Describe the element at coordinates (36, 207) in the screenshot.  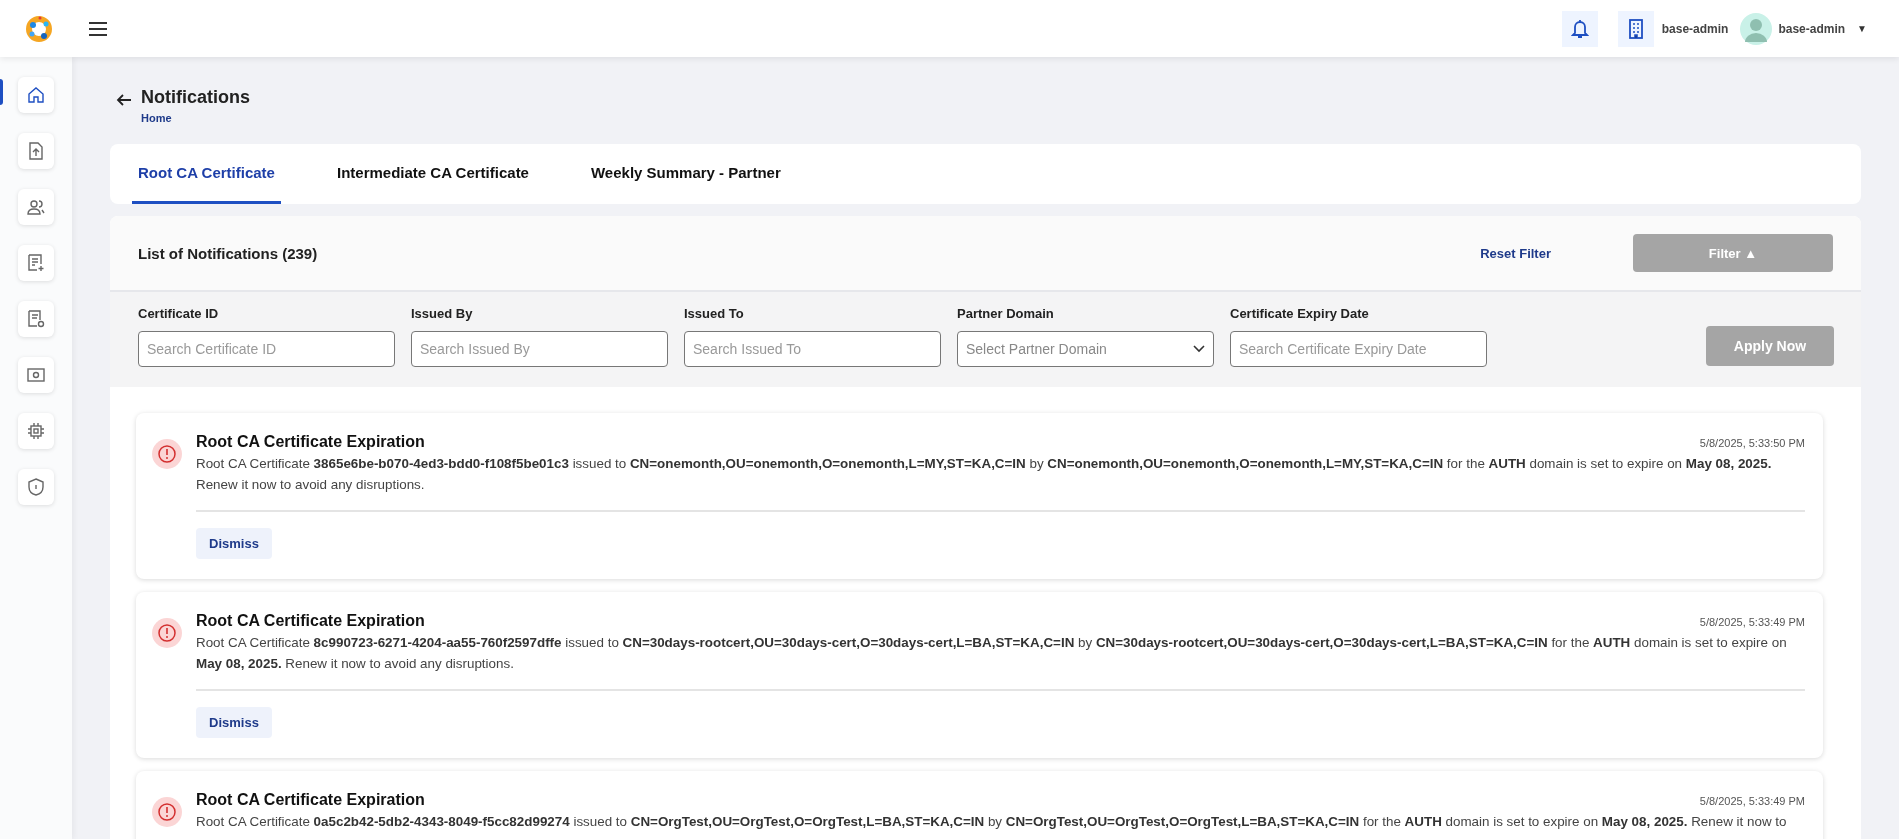
I see `users-icon` at that location.